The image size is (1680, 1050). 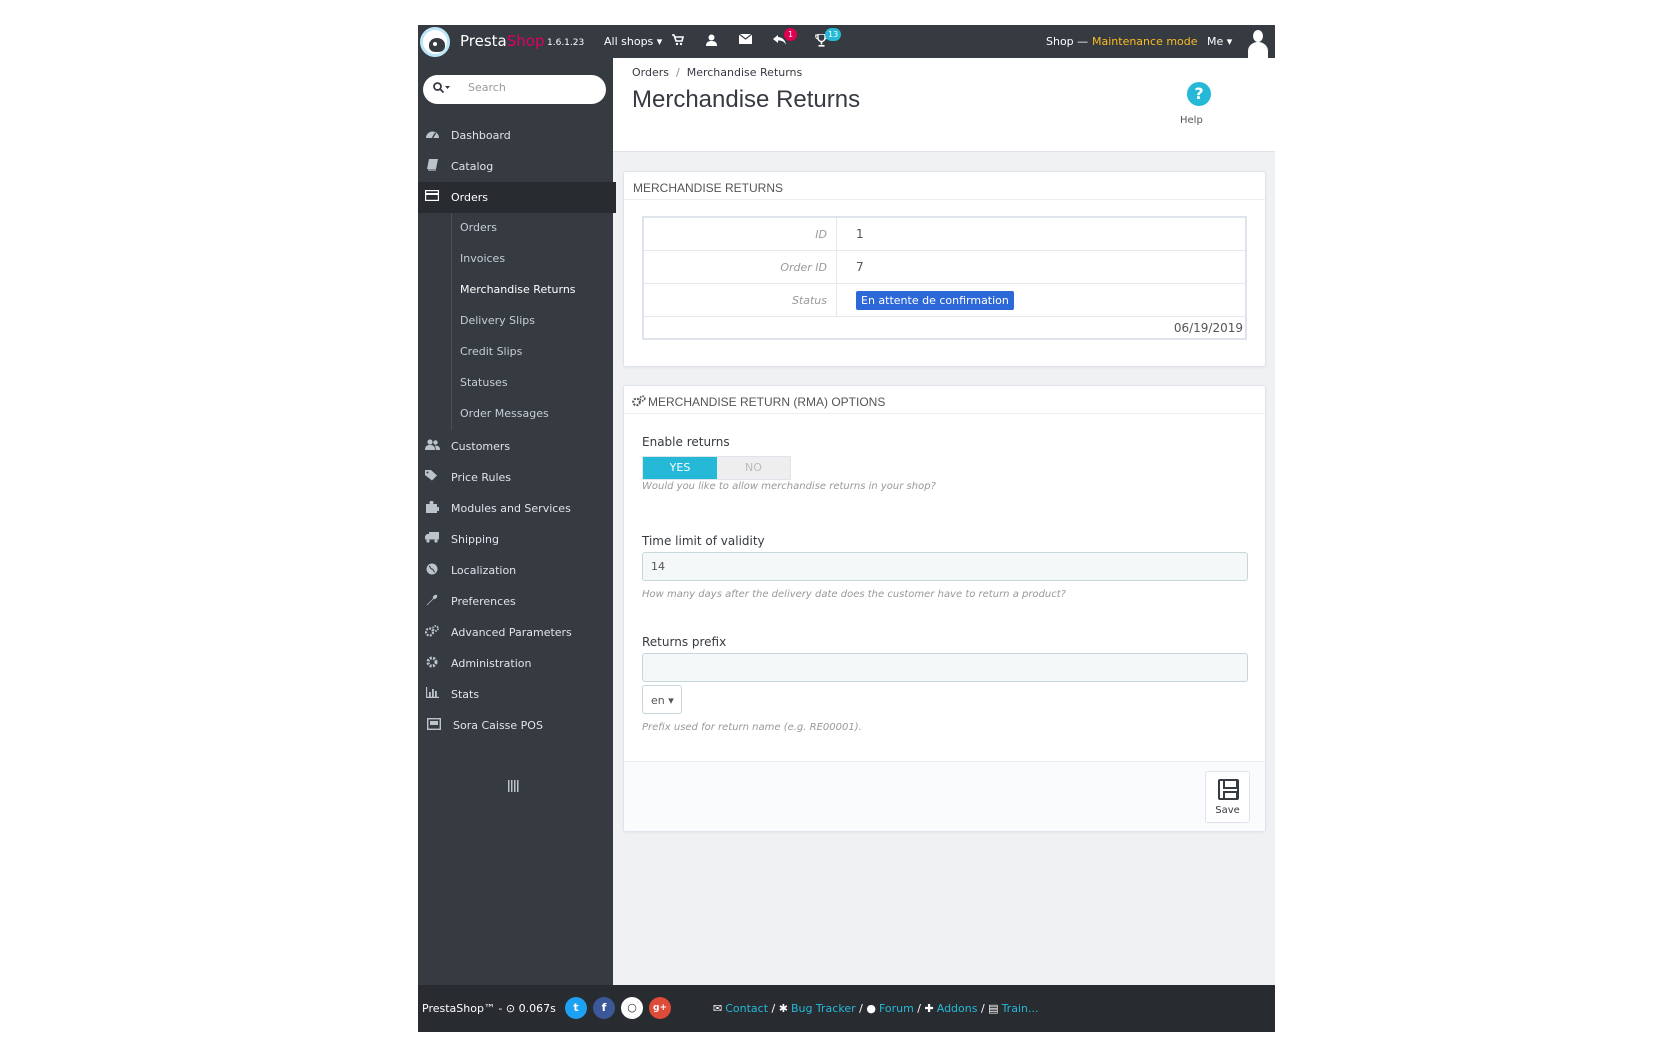 What do you see at coordinates (680, 468) in the screenshot?
I see `toggle-yes: YES` at bounding box center [680, 468].